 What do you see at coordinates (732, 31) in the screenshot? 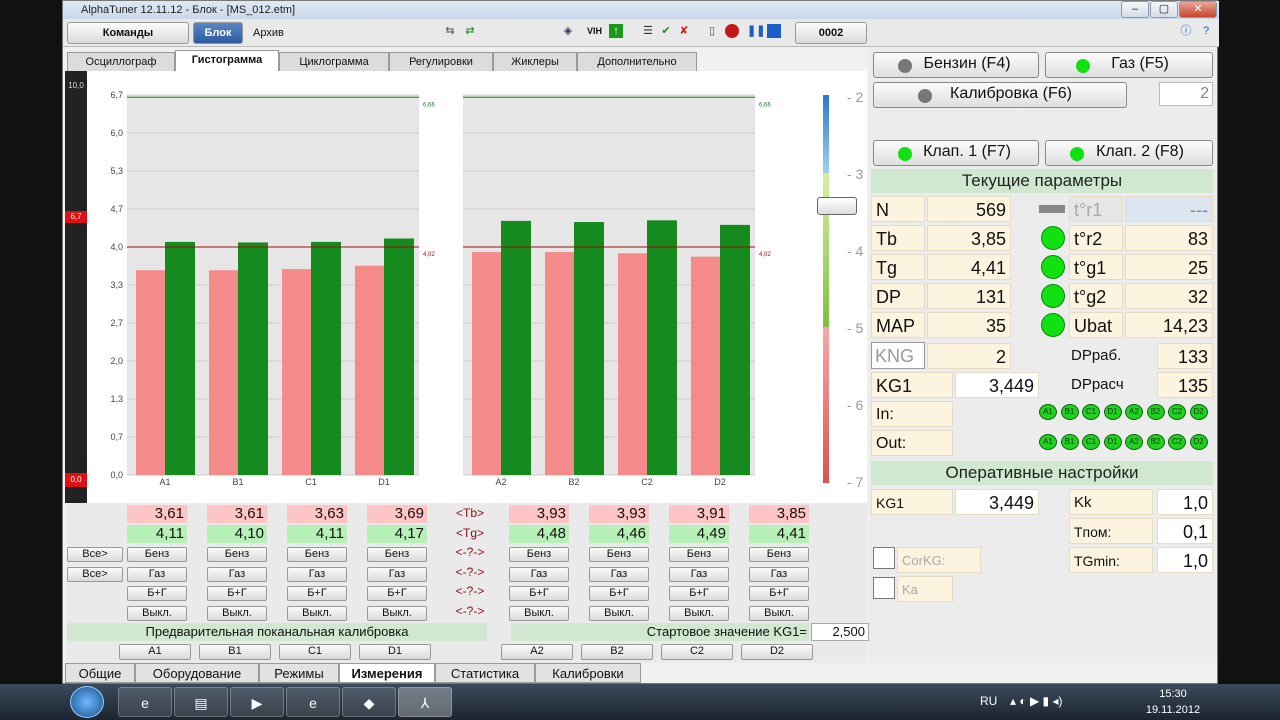
I see `record-icon` at bounding box center [732, 31].